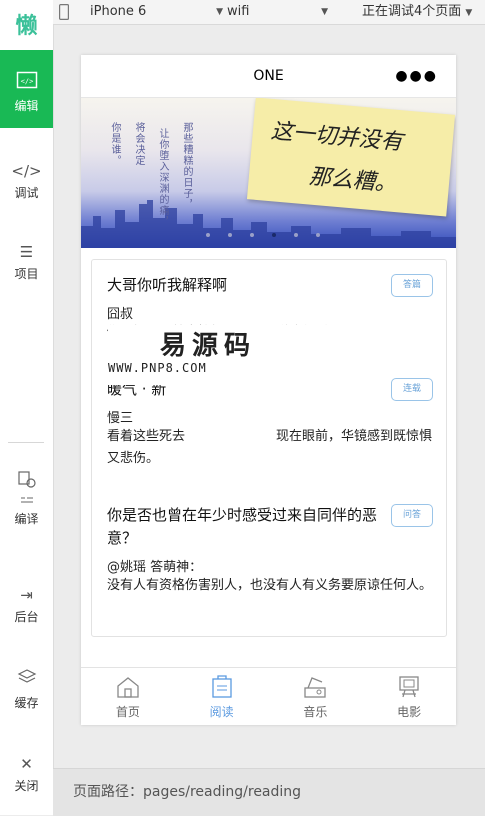  I want to click on category-tag: 问答, so click(412, 515).